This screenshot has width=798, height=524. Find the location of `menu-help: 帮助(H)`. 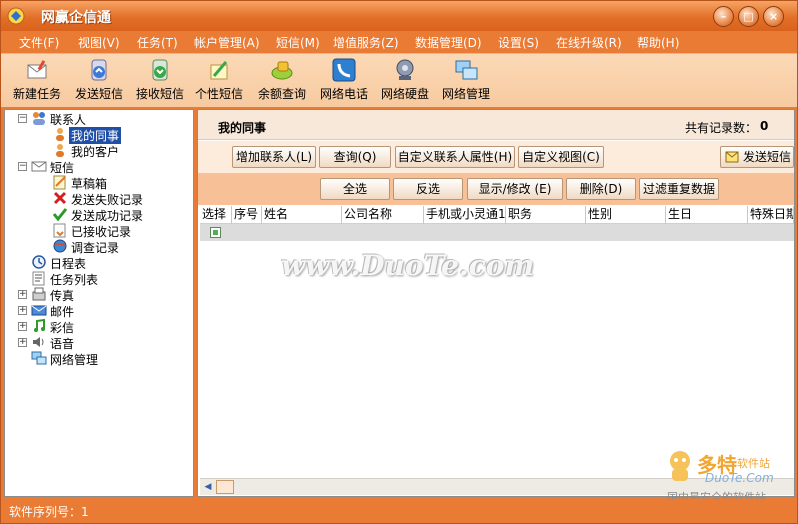

menu-help: 帮助(H) is located at coordinates (658, 42).